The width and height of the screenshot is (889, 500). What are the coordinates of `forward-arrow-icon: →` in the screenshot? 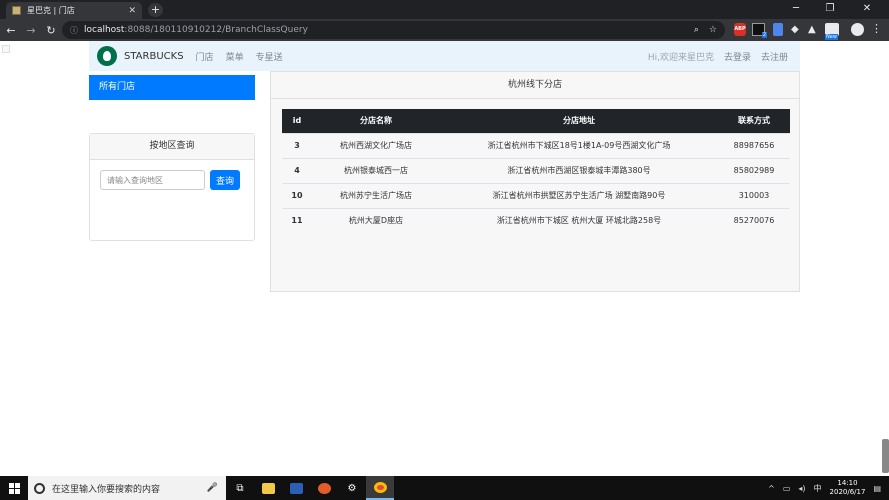 It's located at (31, 30).